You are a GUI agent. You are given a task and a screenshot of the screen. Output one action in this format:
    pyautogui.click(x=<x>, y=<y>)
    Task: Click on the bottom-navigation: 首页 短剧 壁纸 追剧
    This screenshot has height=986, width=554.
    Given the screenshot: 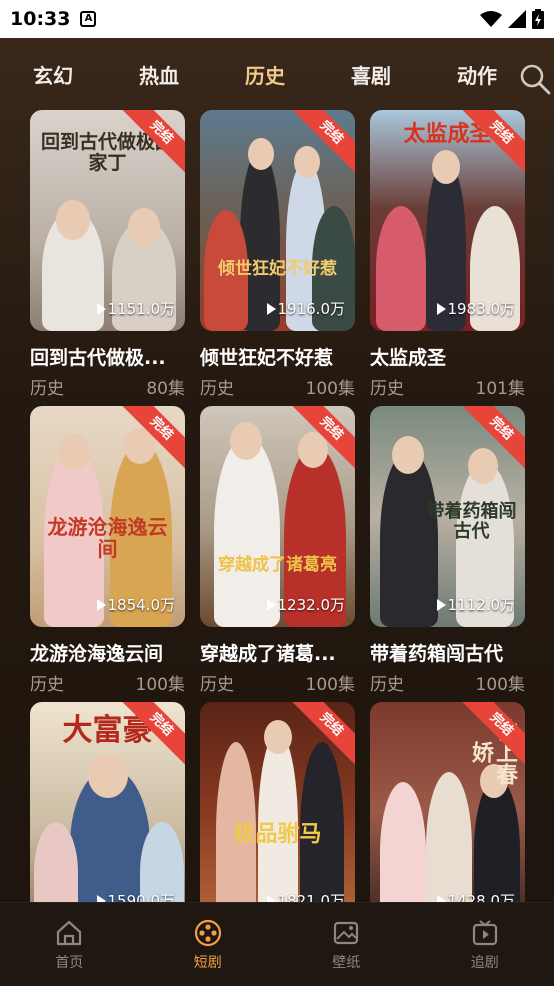 What is the action you would take?
    pyautogui.click(x=277, y=944)
    